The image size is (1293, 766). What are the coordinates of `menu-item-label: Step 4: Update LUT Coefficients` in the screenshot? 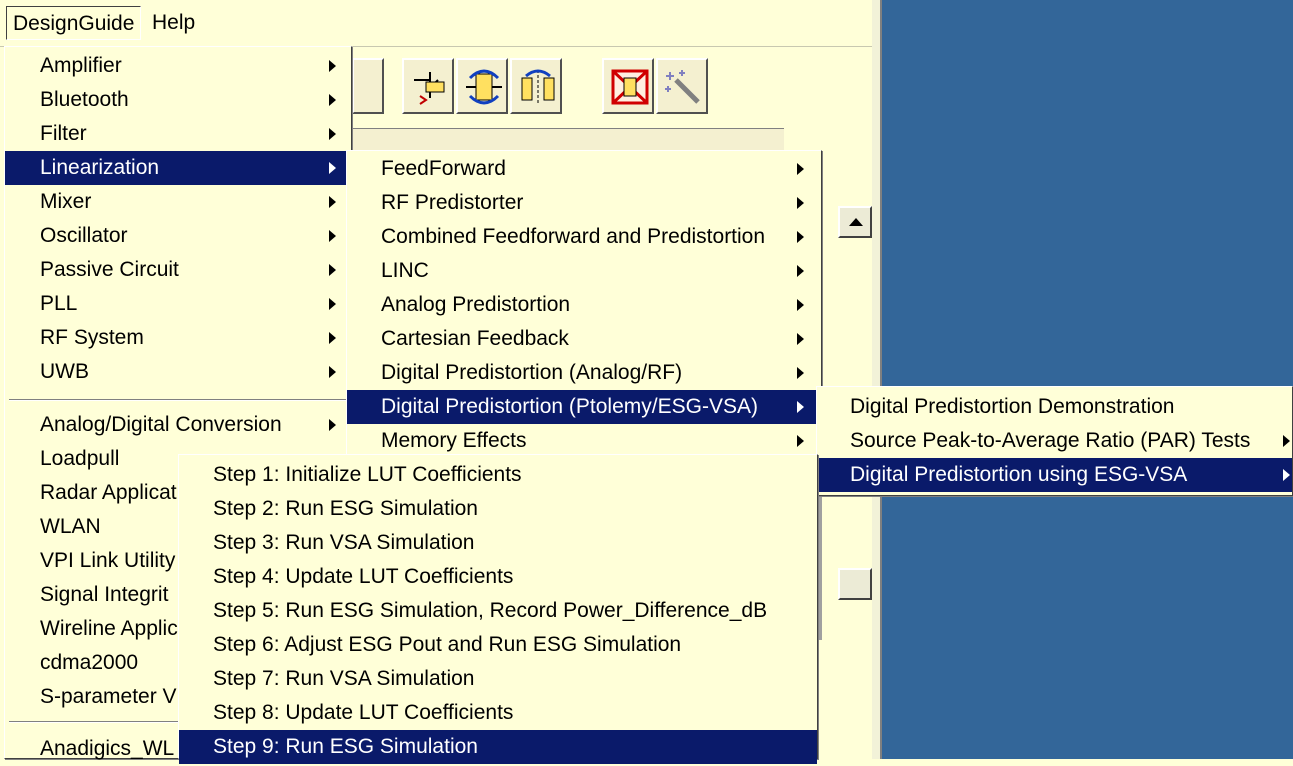 It's located at (363, 576).